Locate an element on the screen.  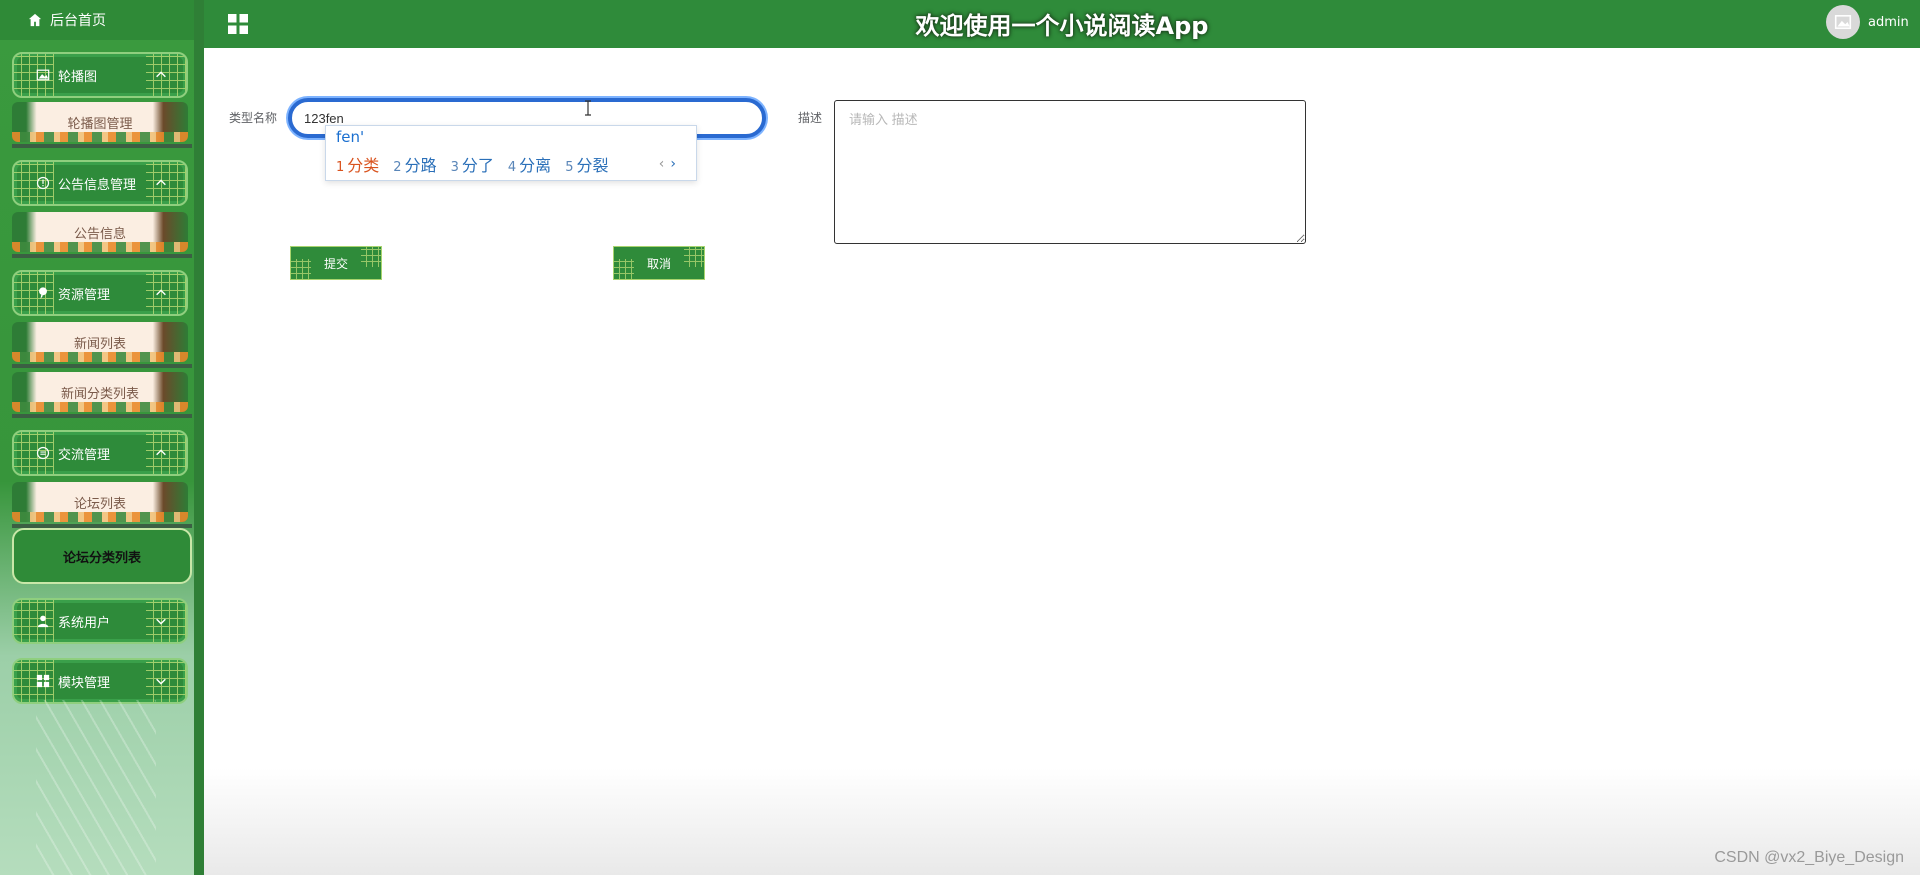
sidebar-group-label: 模块管理 is located at coordinates (84, 683).